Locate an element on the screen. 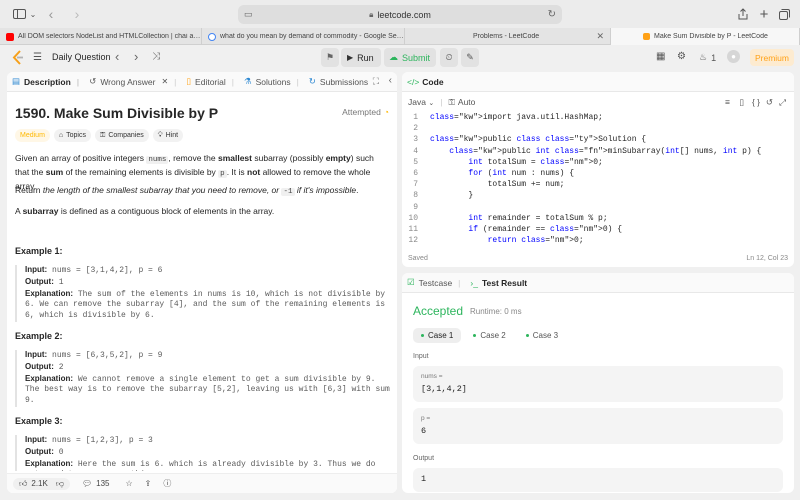  code-line: 7 totalSum += num; is located at coordinates (598, 185).